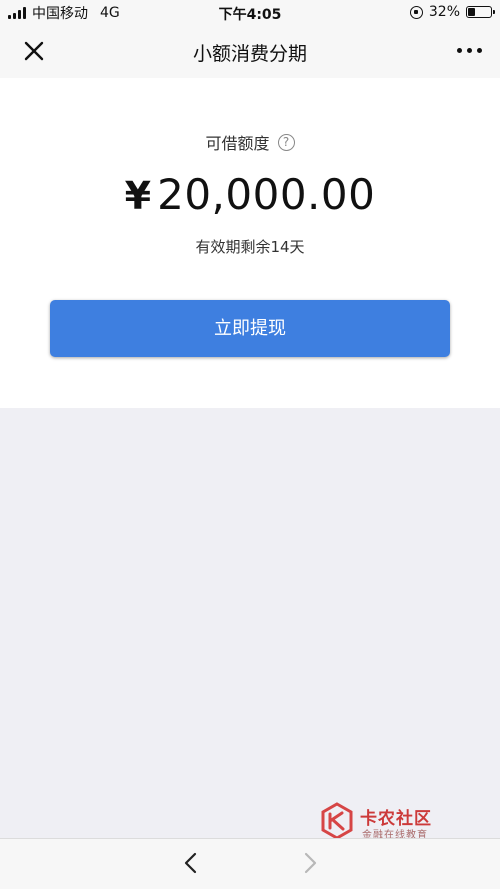 This screenshot has width=500, height=889. I want to click on credit-limit-label: 可借额度, so click(237, 143).